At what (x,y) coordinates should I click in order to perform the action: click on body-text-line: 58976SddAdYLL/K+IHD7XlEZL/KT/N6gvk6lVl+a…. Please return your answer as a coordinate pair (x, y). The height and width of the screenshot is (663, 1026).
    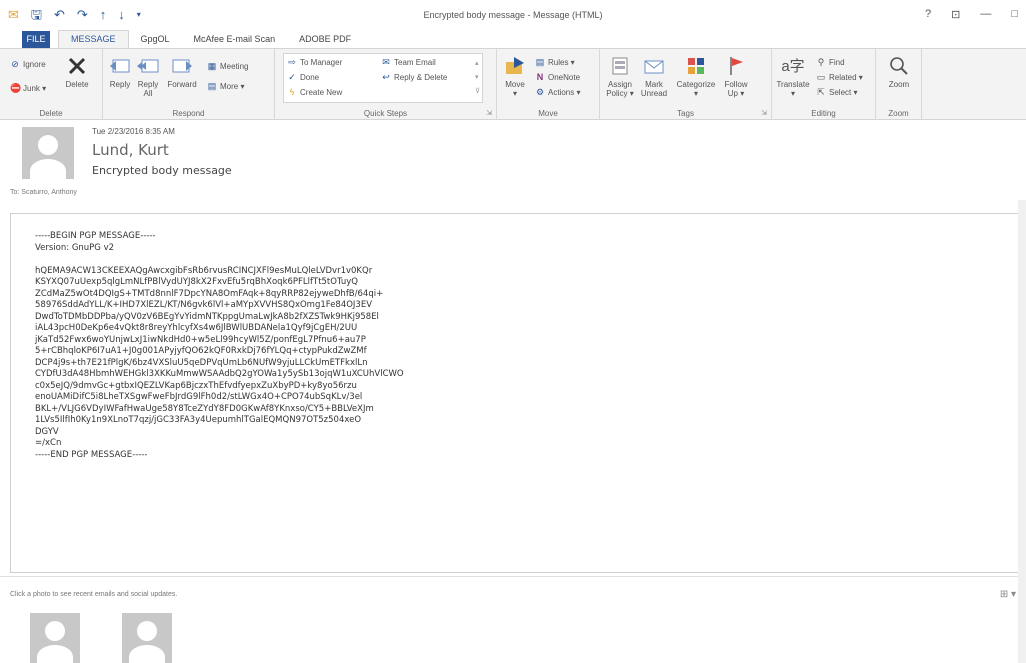
    Looking at the image, I should click on (204, 305).